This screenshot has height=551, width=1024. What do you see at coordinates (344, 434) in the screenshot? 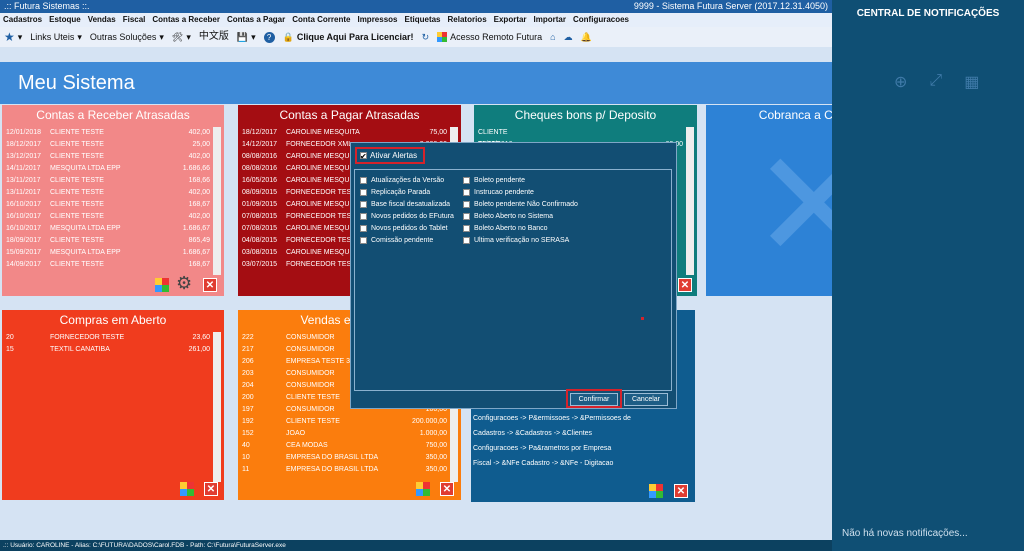
I see `list-row: 152 JOAO 1.000,00` at bounding box center [344, 434].